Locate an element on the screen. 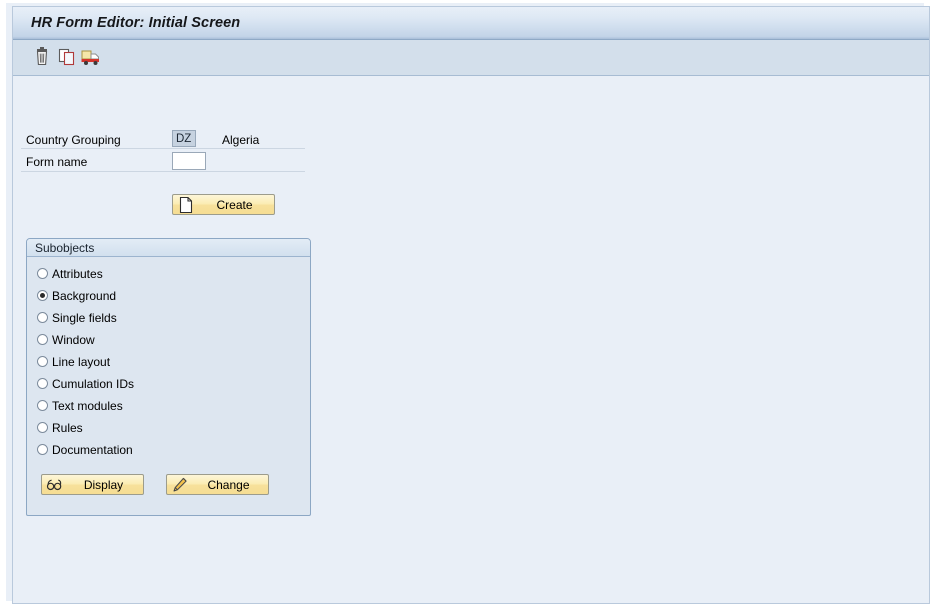 This screenshot has height=605, width=930. radio-cumulation-ids: Cumulation IDs is located at coordinates (85, 385).